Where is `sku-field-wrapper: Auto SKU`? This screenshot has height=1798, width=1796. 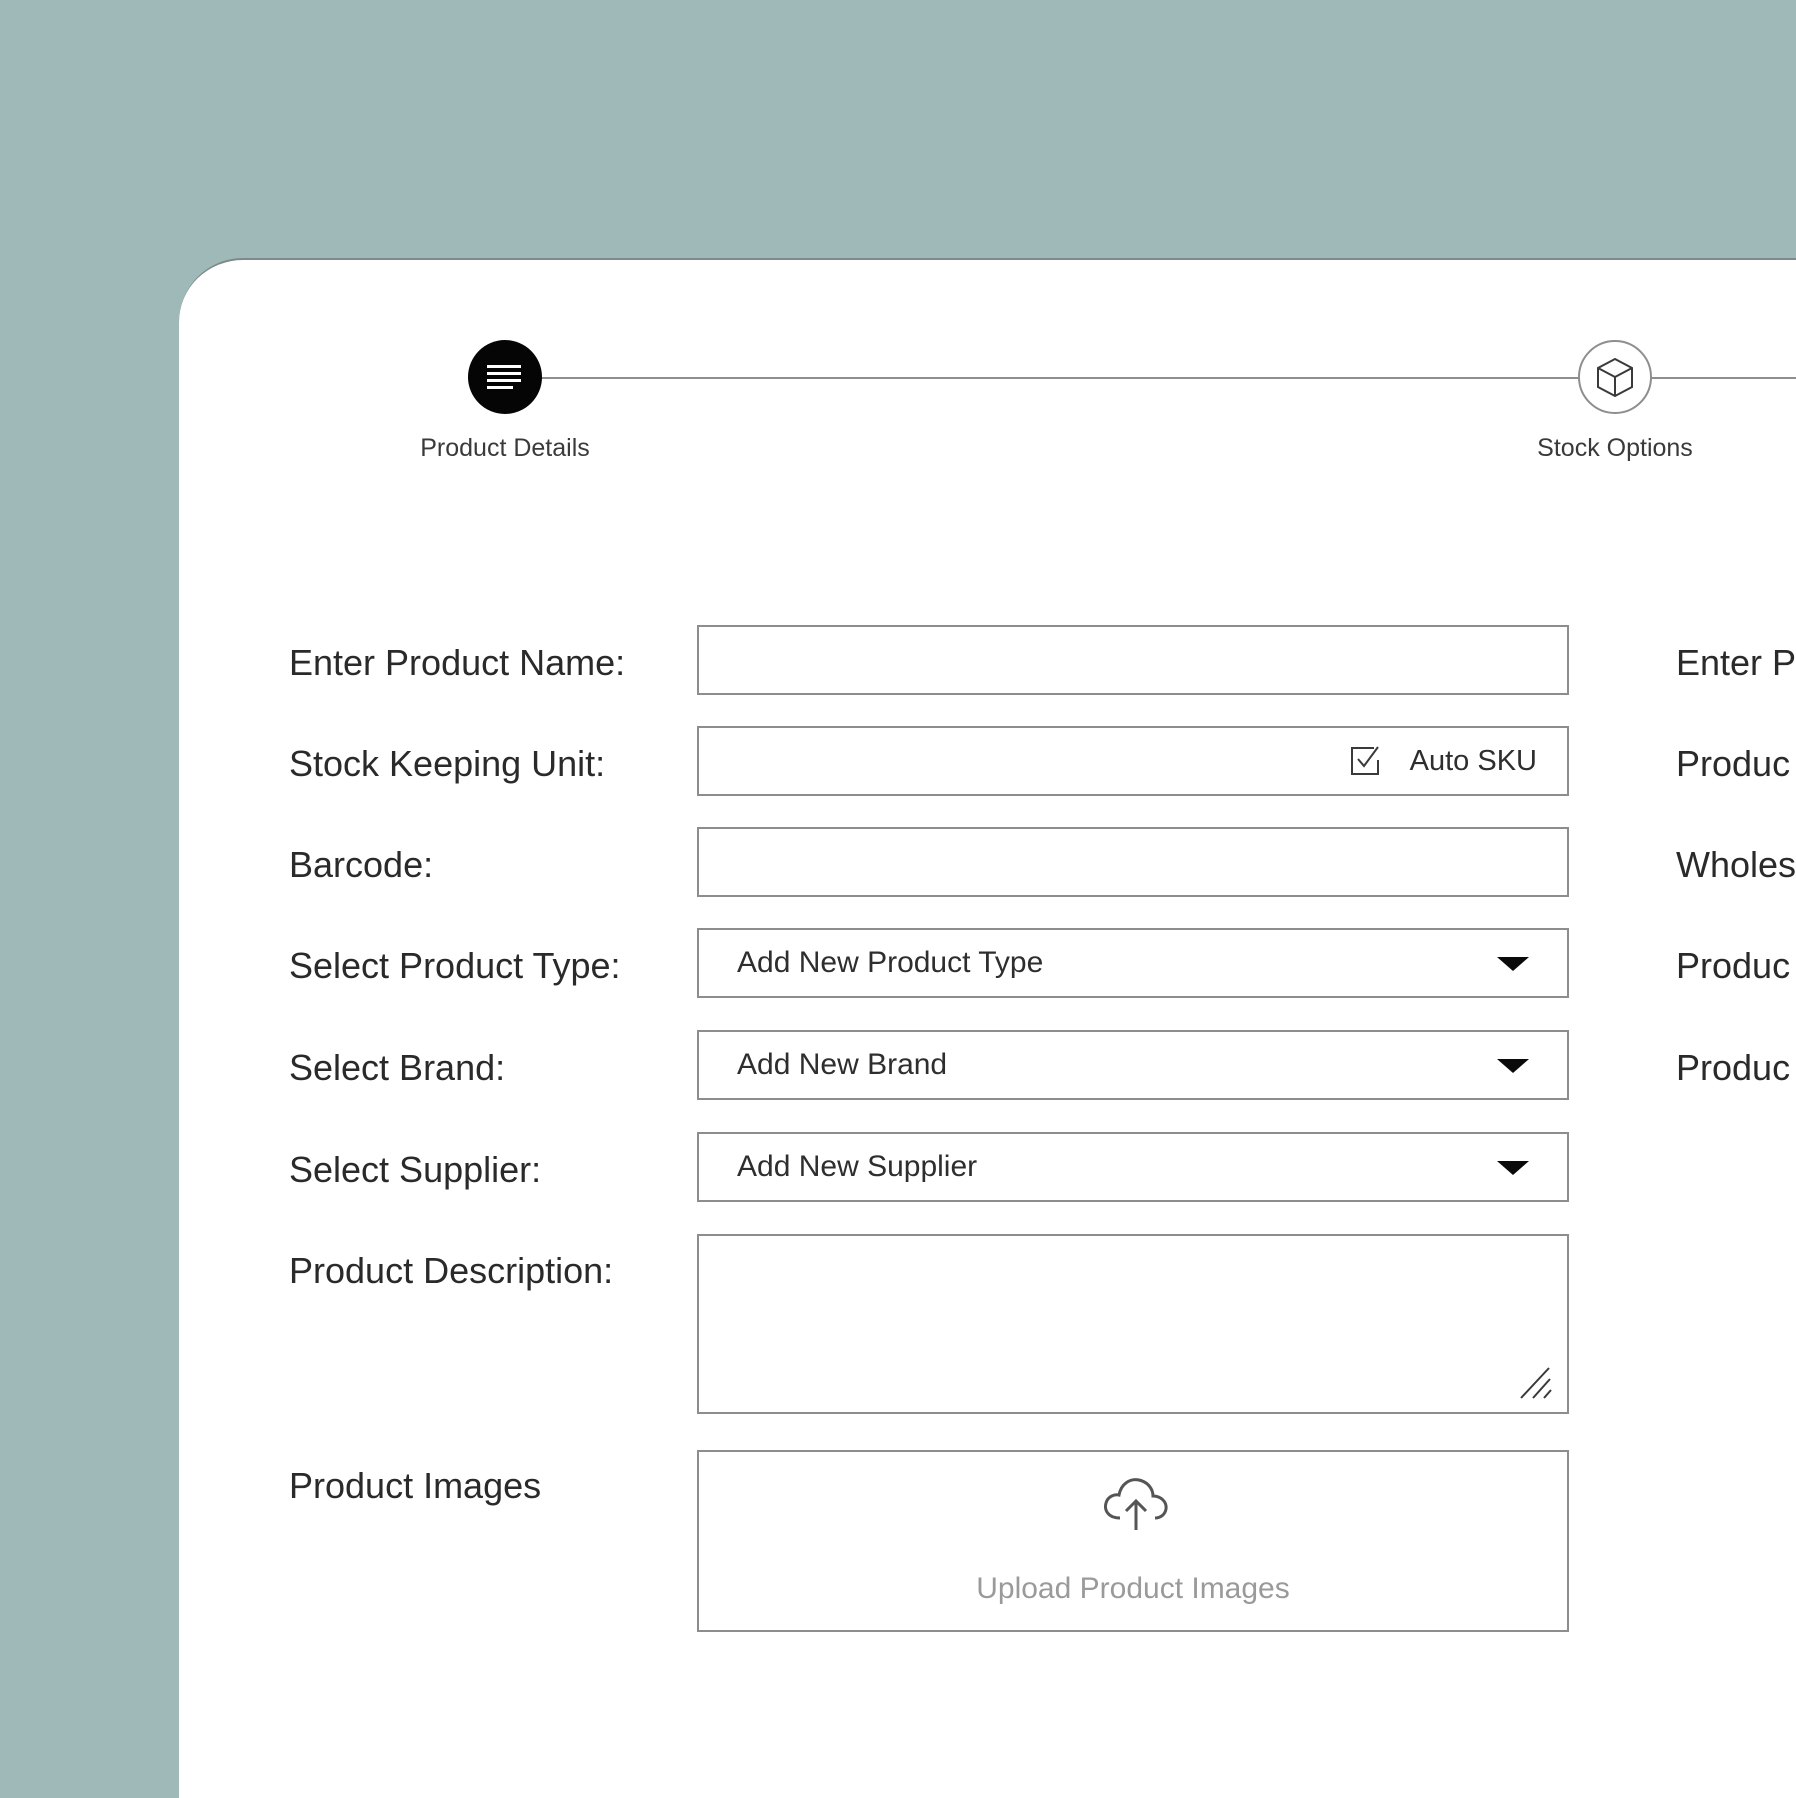 sku-field-wrapper: Auto SKU is located at coordinates (1133, 761).